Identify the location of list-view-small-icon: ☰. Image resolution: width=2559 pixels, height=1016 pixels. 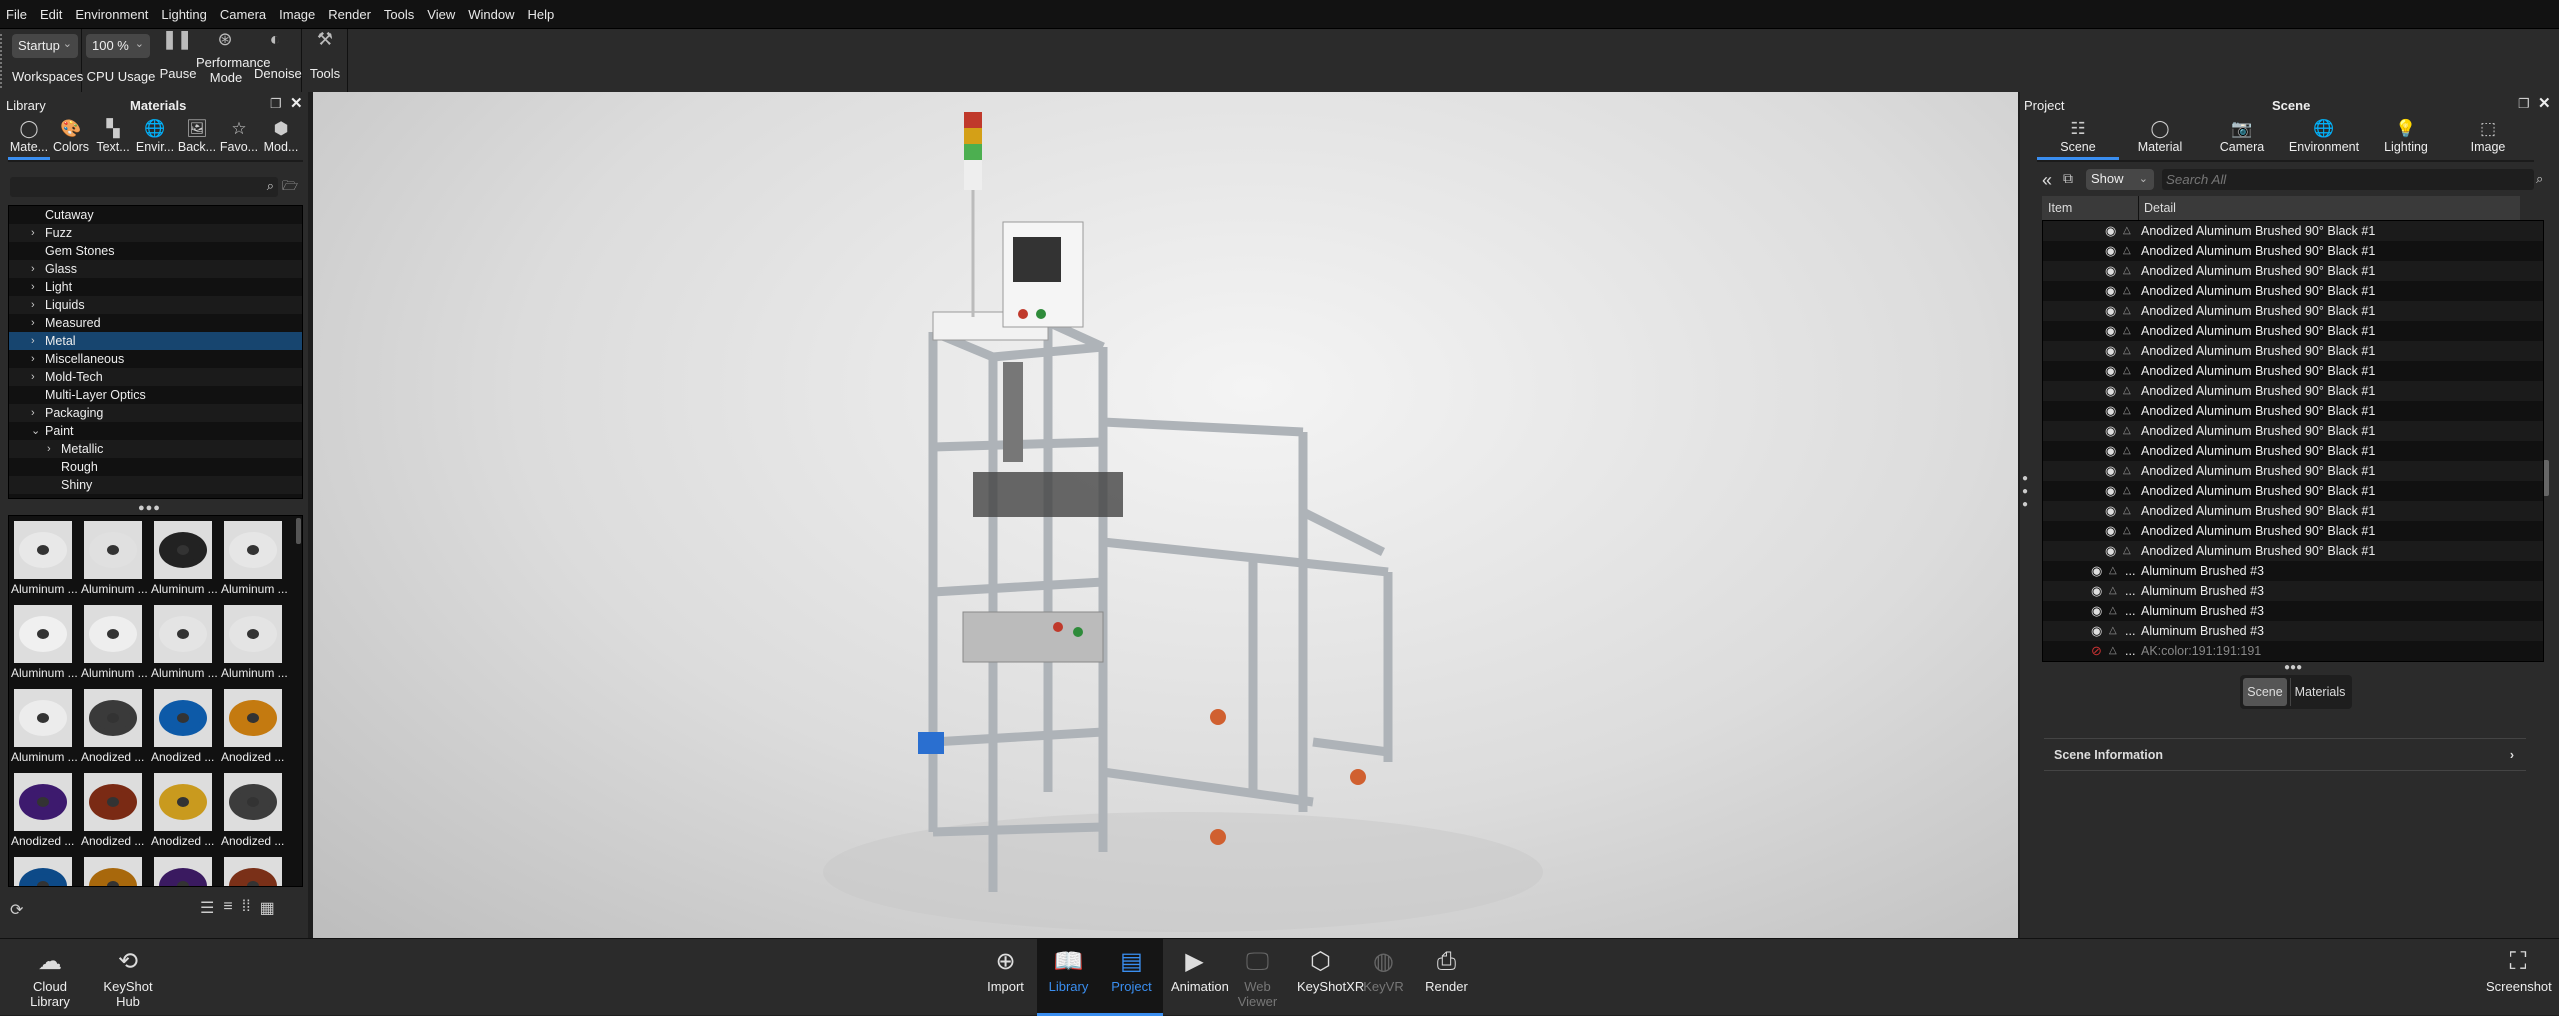
(207, 908).